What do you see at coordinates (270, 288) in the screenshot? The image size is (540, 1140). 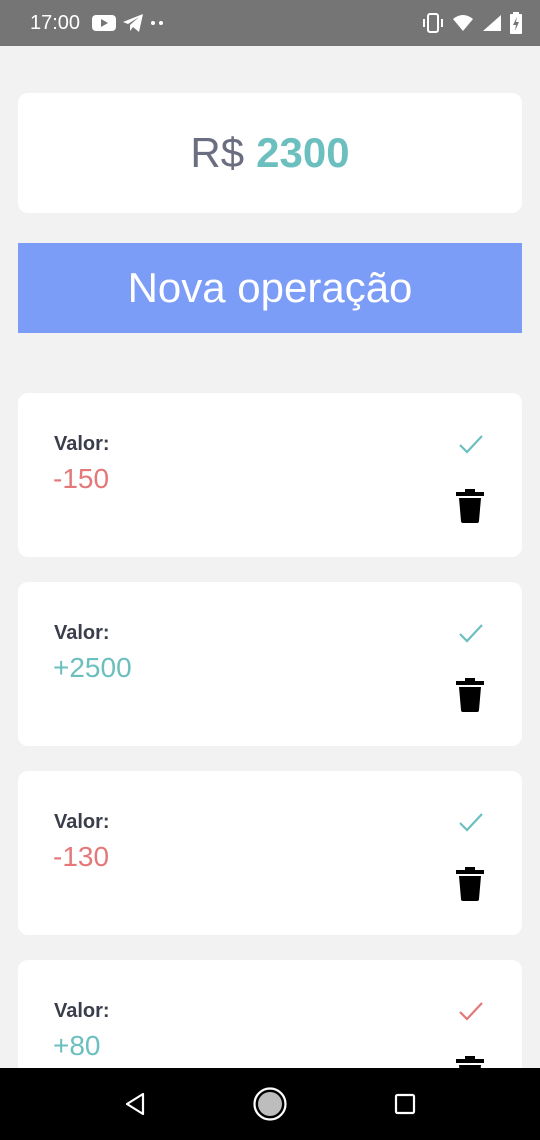 I see `new-operation-button: Nova operação` at bounding box center [270, 288].